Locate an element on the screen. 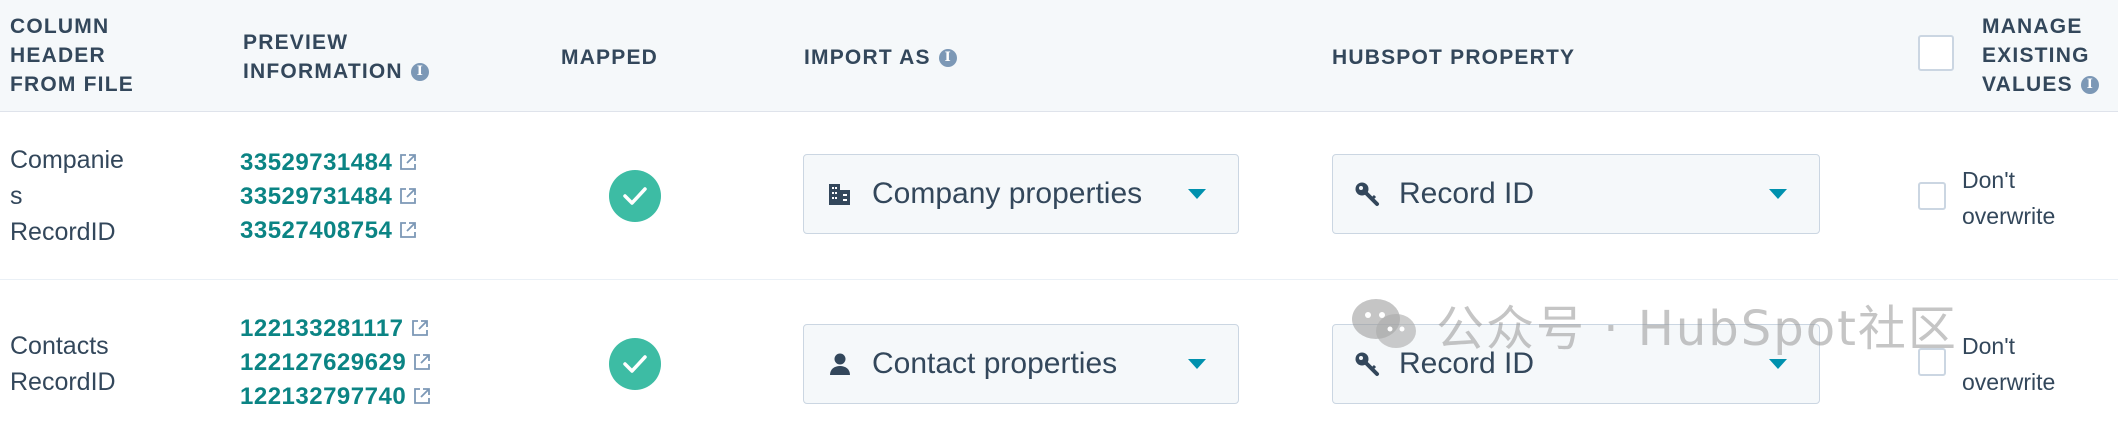 The image size is (2118, 422). header-mapped: MAPPED is located at coordinates (610, 57).